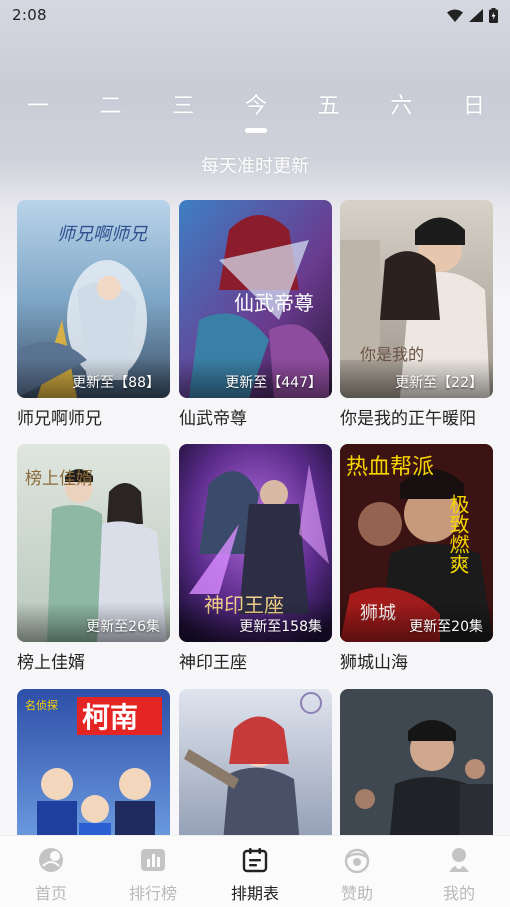 Image resolution: width=510 pixels, height=907 pixels. Describe the element at coordinates (356, 893) in the screenshot. I see `nav-sponsor-label: 赞助` at that location.